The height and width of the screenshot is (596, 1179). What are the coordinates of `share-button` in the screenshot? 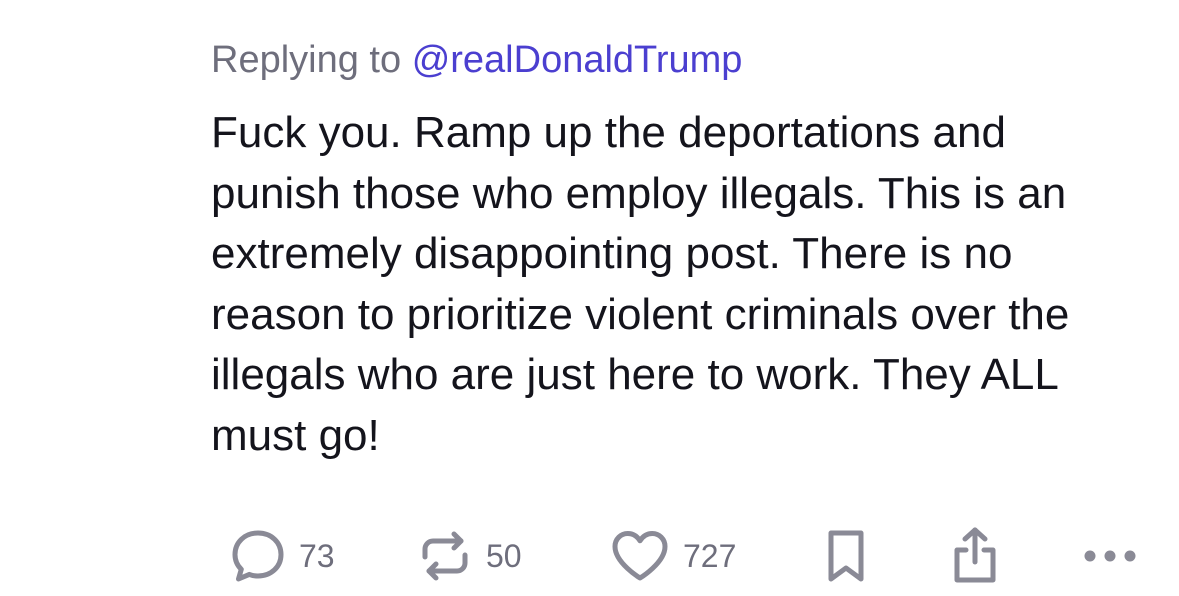 It's located at (975, 556).